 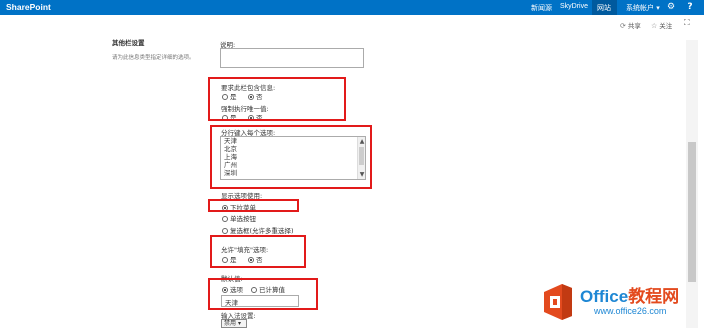 I want to click on office-logo-icon, so click(x=558, y=302).